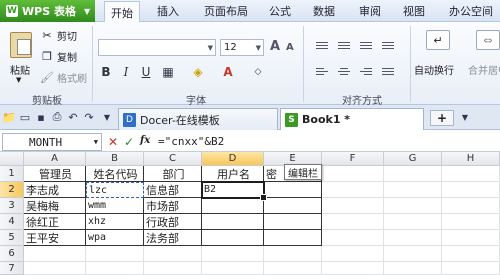  Describe the element at coordinates (168, 11) in the screenshot. I see `tab-insert: 插入` at that location.